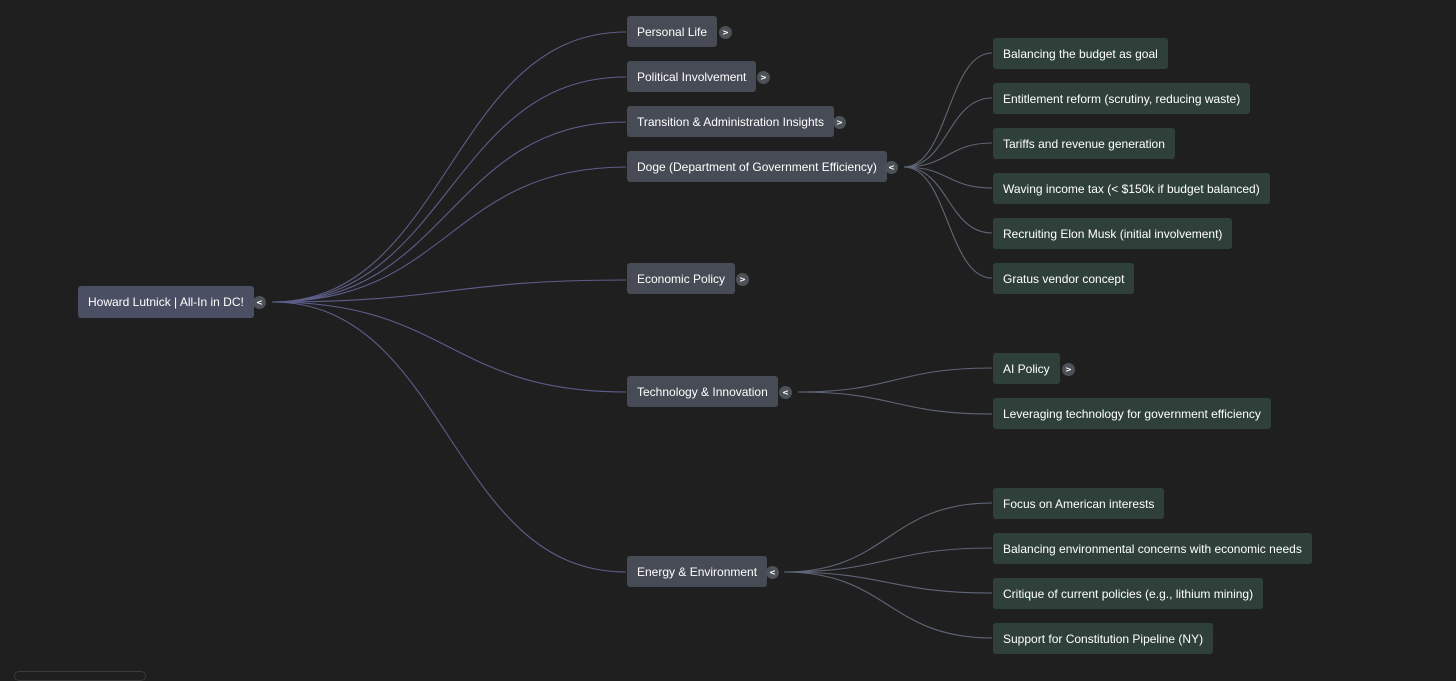  I want to click on branch-label: Energy & Environment, so click(697, 571).